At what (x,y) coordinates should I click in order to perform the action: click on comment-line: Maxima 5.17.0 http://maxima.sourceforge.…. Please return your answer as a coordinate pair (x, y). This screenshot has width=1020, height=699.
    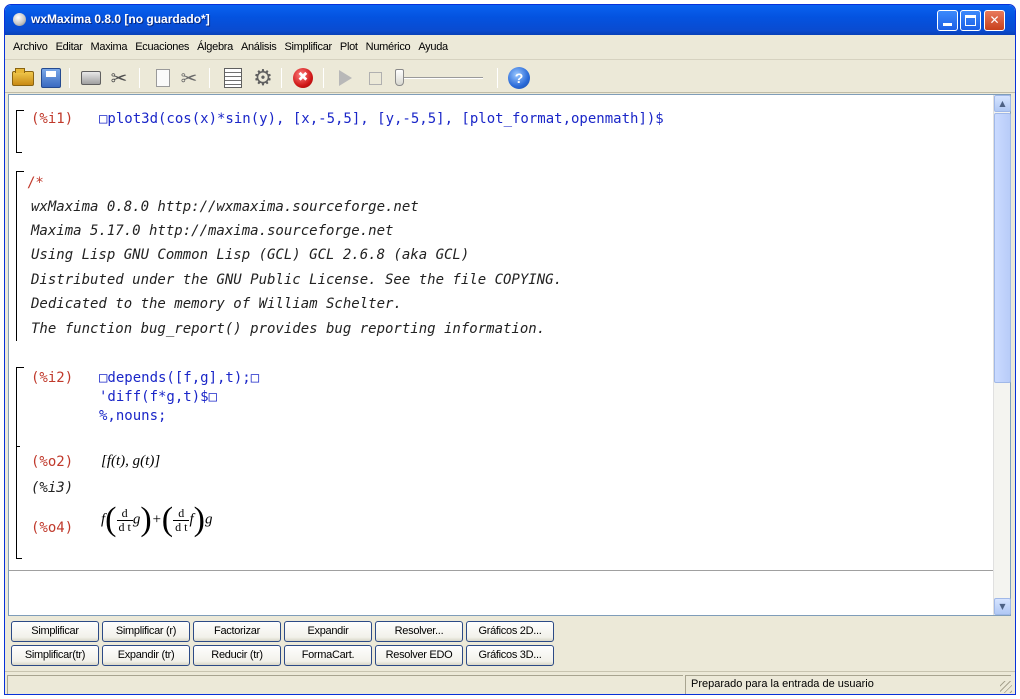
    Looking at the image, I should click on (212, 231).